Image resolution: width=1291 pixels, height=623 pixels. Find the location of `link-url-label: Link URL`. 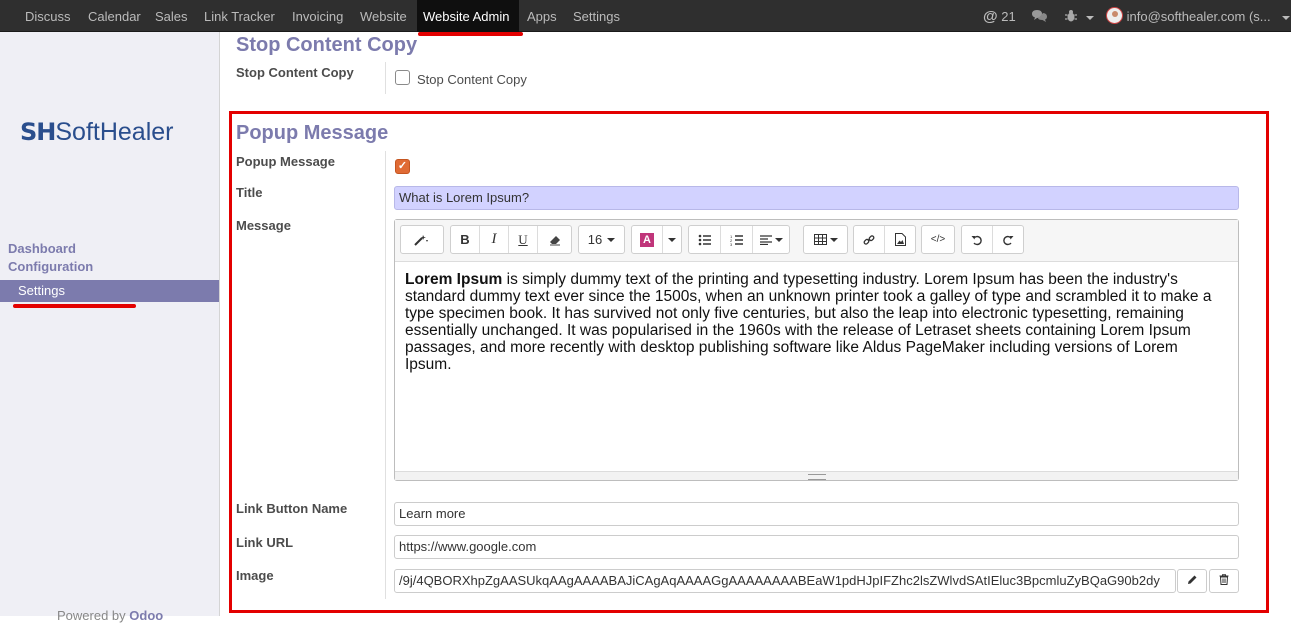

link-url-label: Link URL is located at coordinates (265, 542).